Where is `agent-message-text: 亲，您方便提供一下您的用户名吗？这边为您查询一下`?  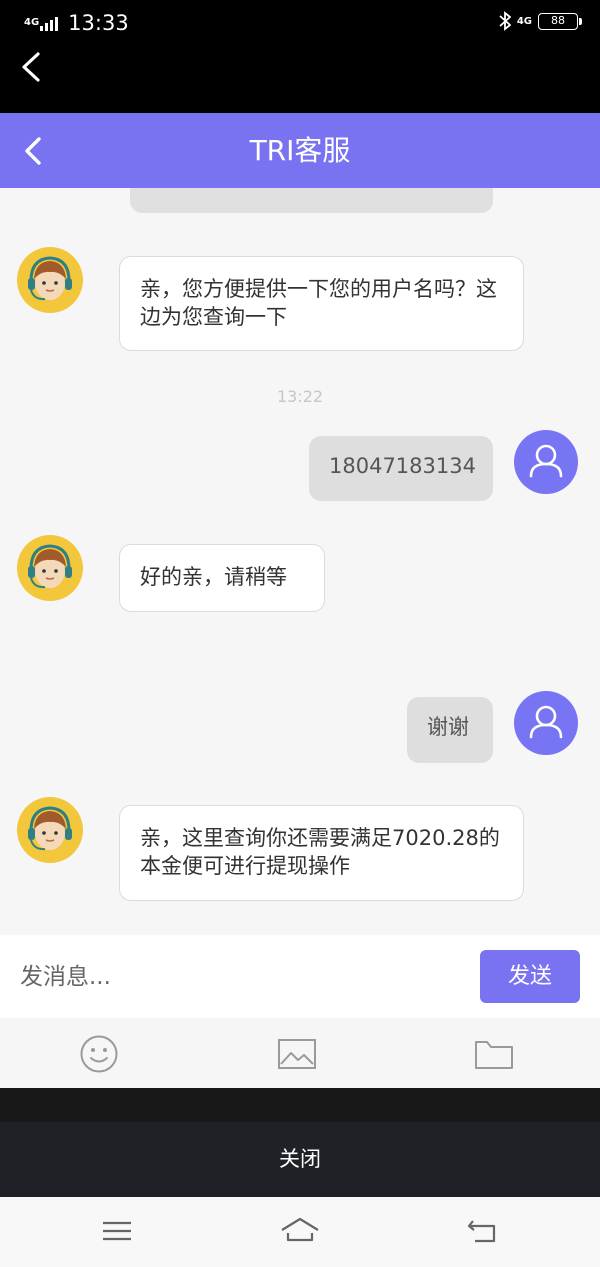
agent-message-text: 亲，您方便提供一下您的用户名吗？这边为您查询一下 is located at coordinates (318, 303).